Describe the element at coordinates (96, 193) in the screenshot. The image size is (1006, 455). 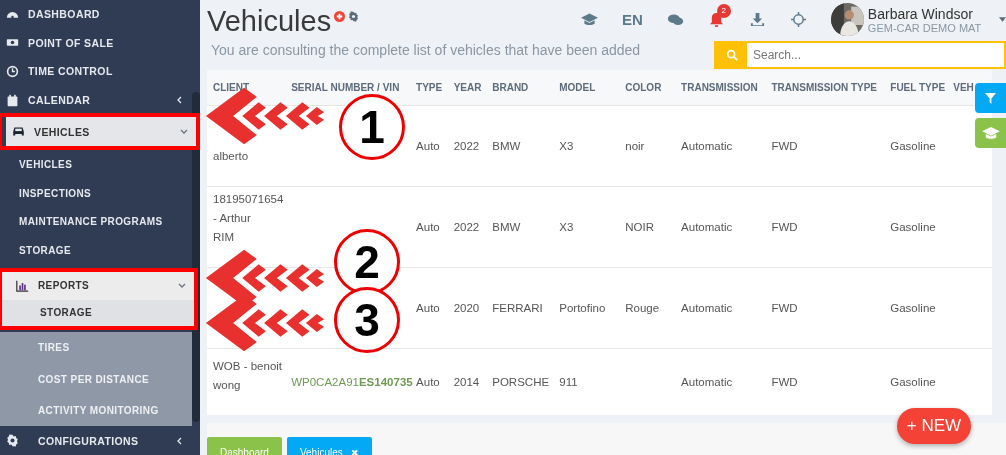
I see `sidebar-subitem: INSPECTIONS` at that location.